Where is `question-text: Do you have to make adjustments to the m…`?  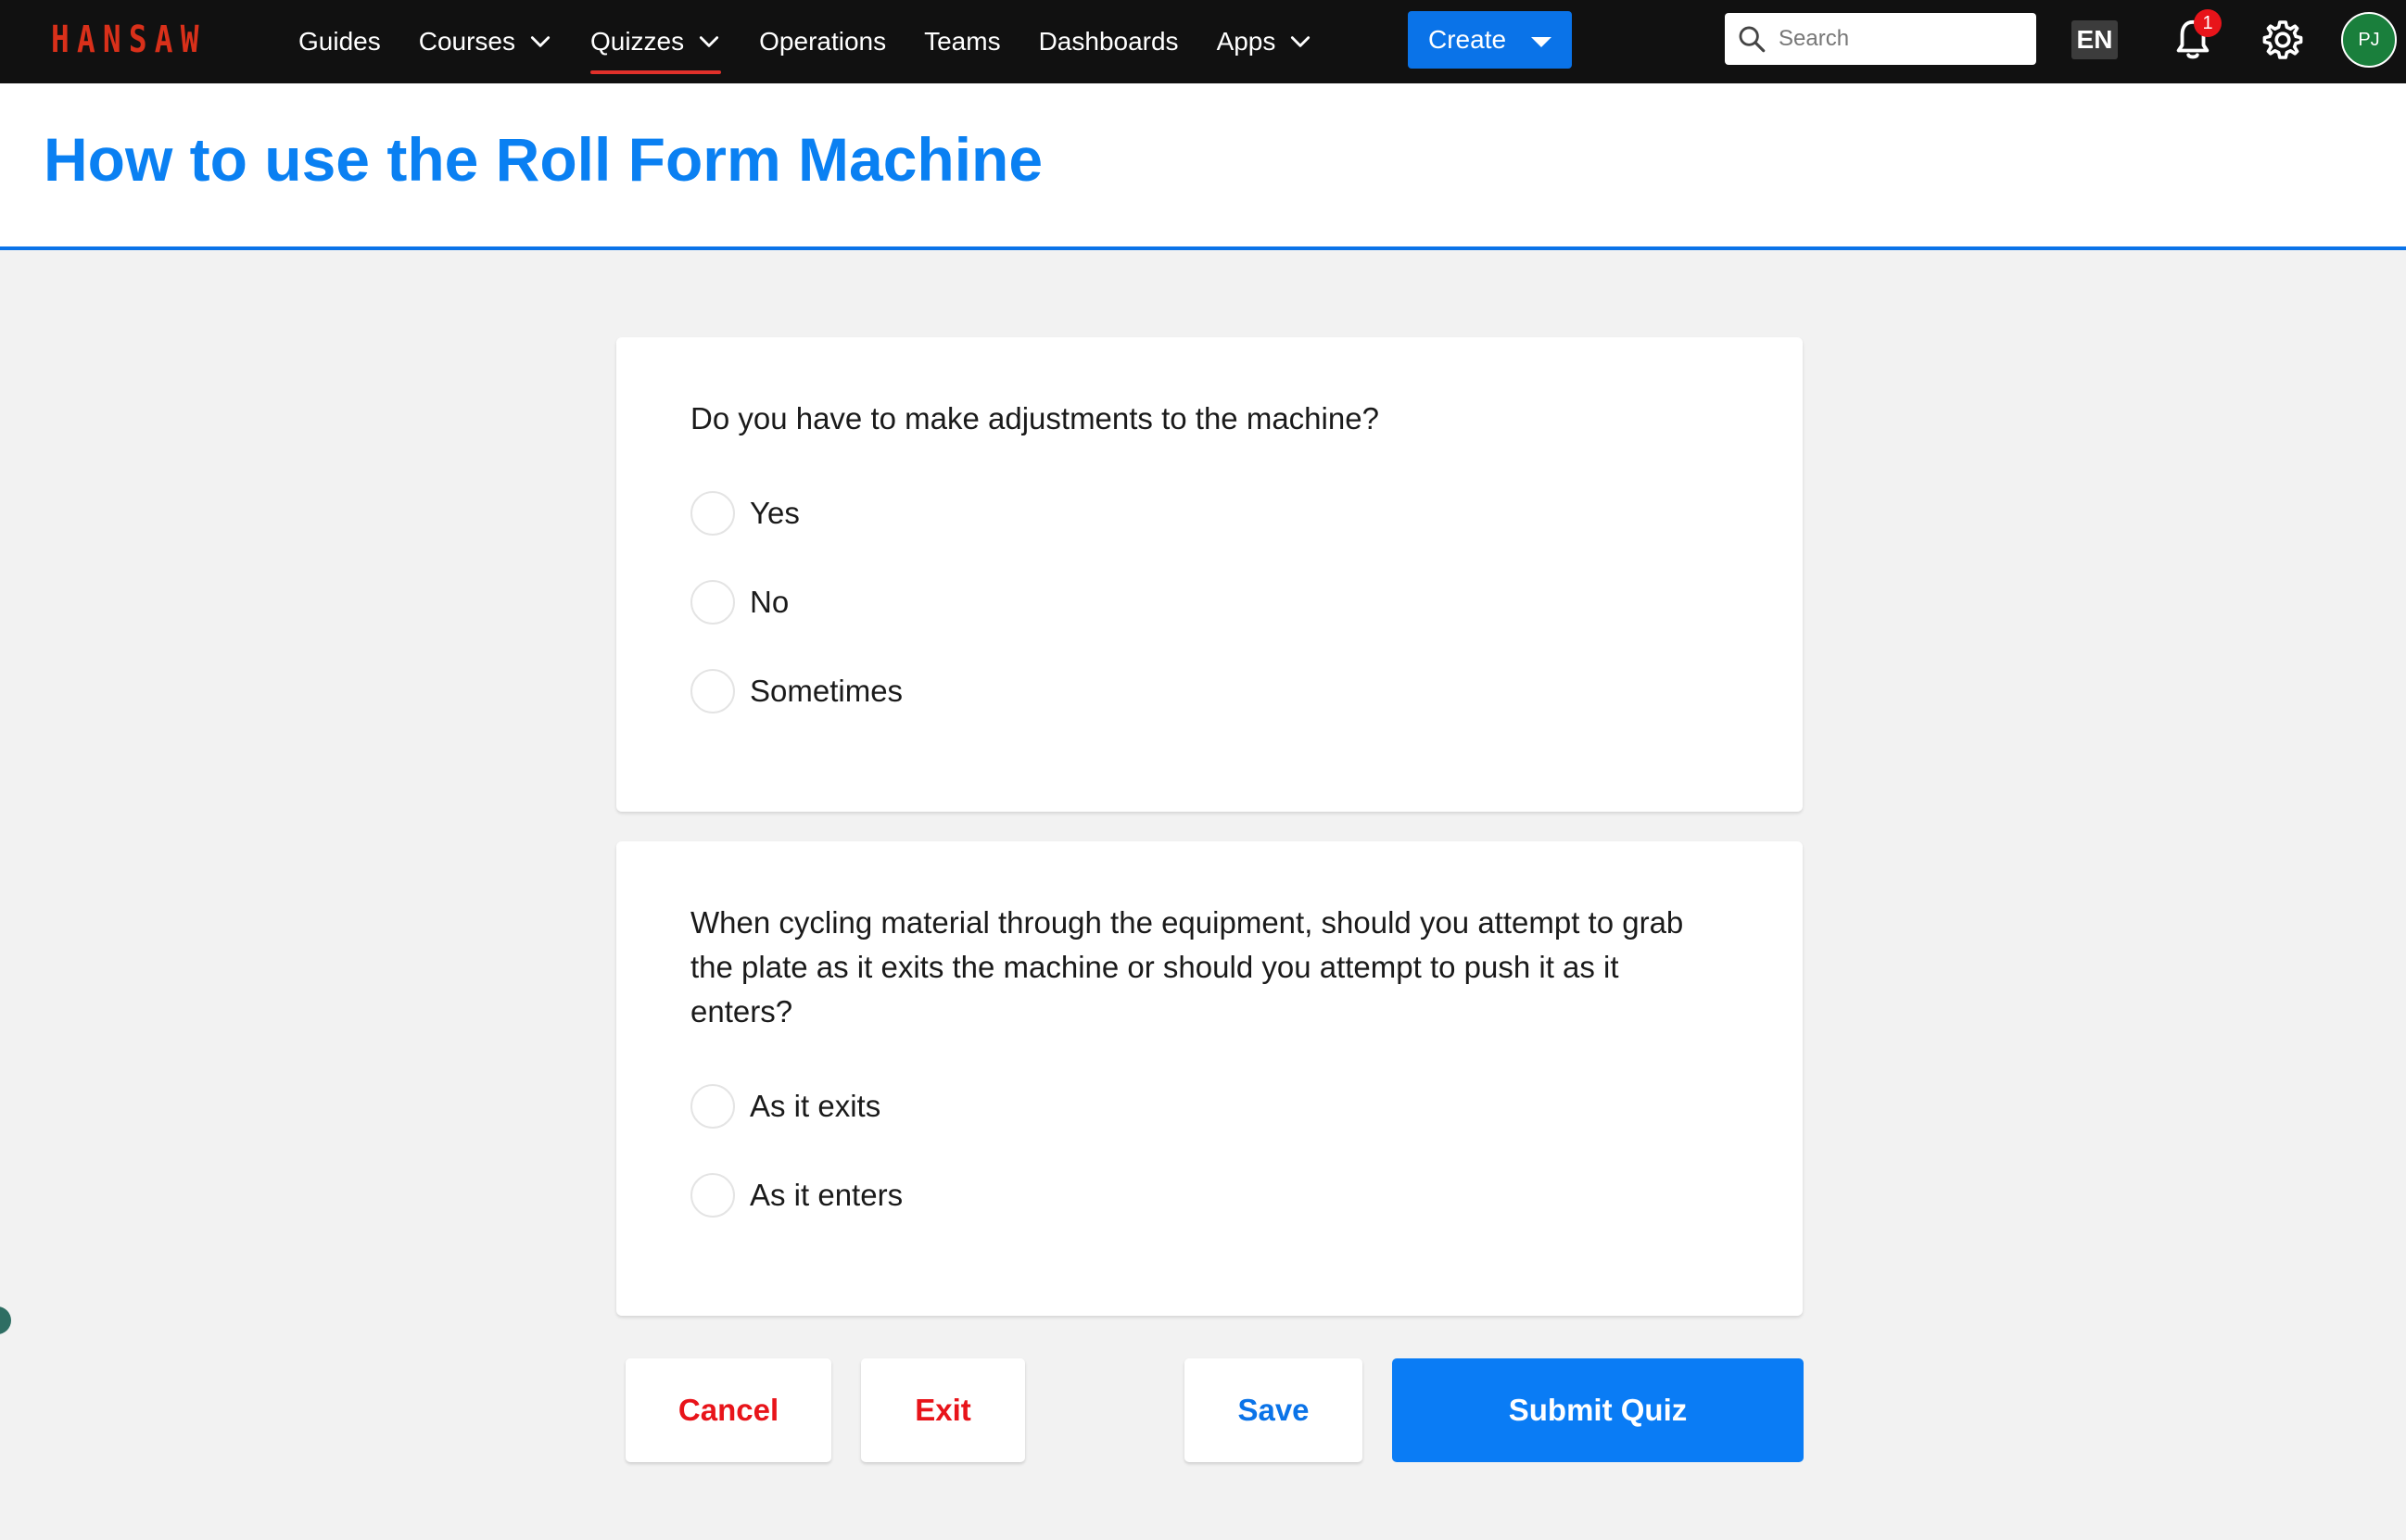
question-text: Do you have to make adjustments to the m… is located at coordinates (1035, 418).